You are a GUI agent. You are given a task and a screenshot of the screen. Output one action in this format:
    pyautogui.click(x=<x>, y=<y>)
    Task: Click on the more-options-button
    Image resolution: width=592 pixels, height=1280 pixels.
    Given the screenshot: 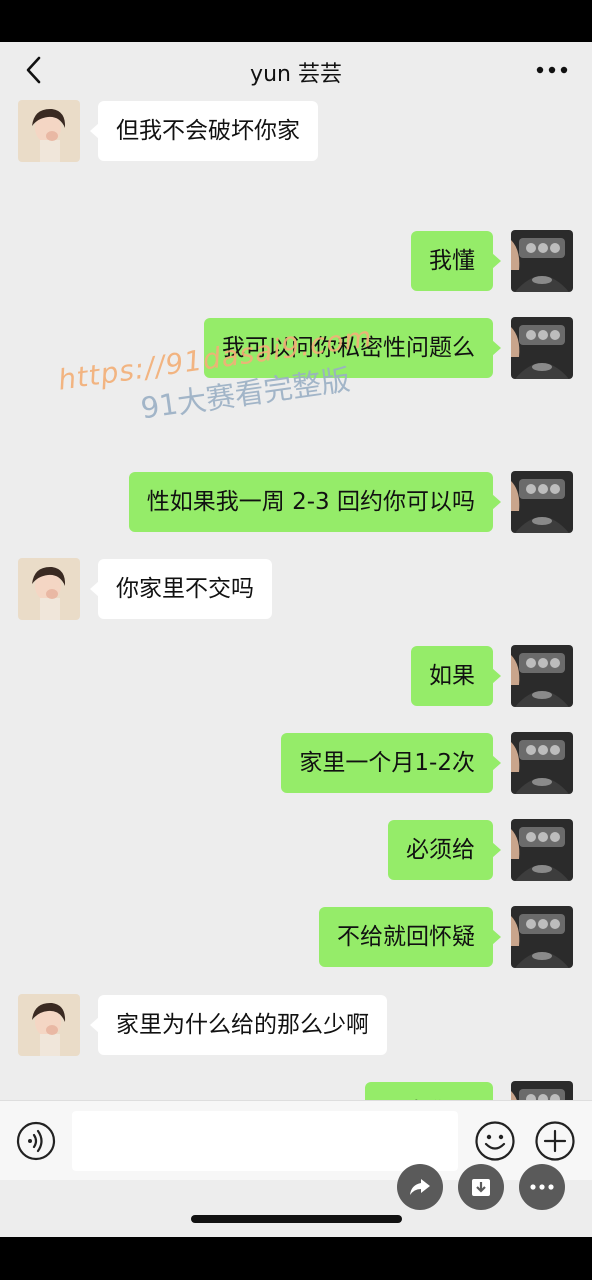 What is the action you would take?
    pyautogui.click(x=552, y=70)
    